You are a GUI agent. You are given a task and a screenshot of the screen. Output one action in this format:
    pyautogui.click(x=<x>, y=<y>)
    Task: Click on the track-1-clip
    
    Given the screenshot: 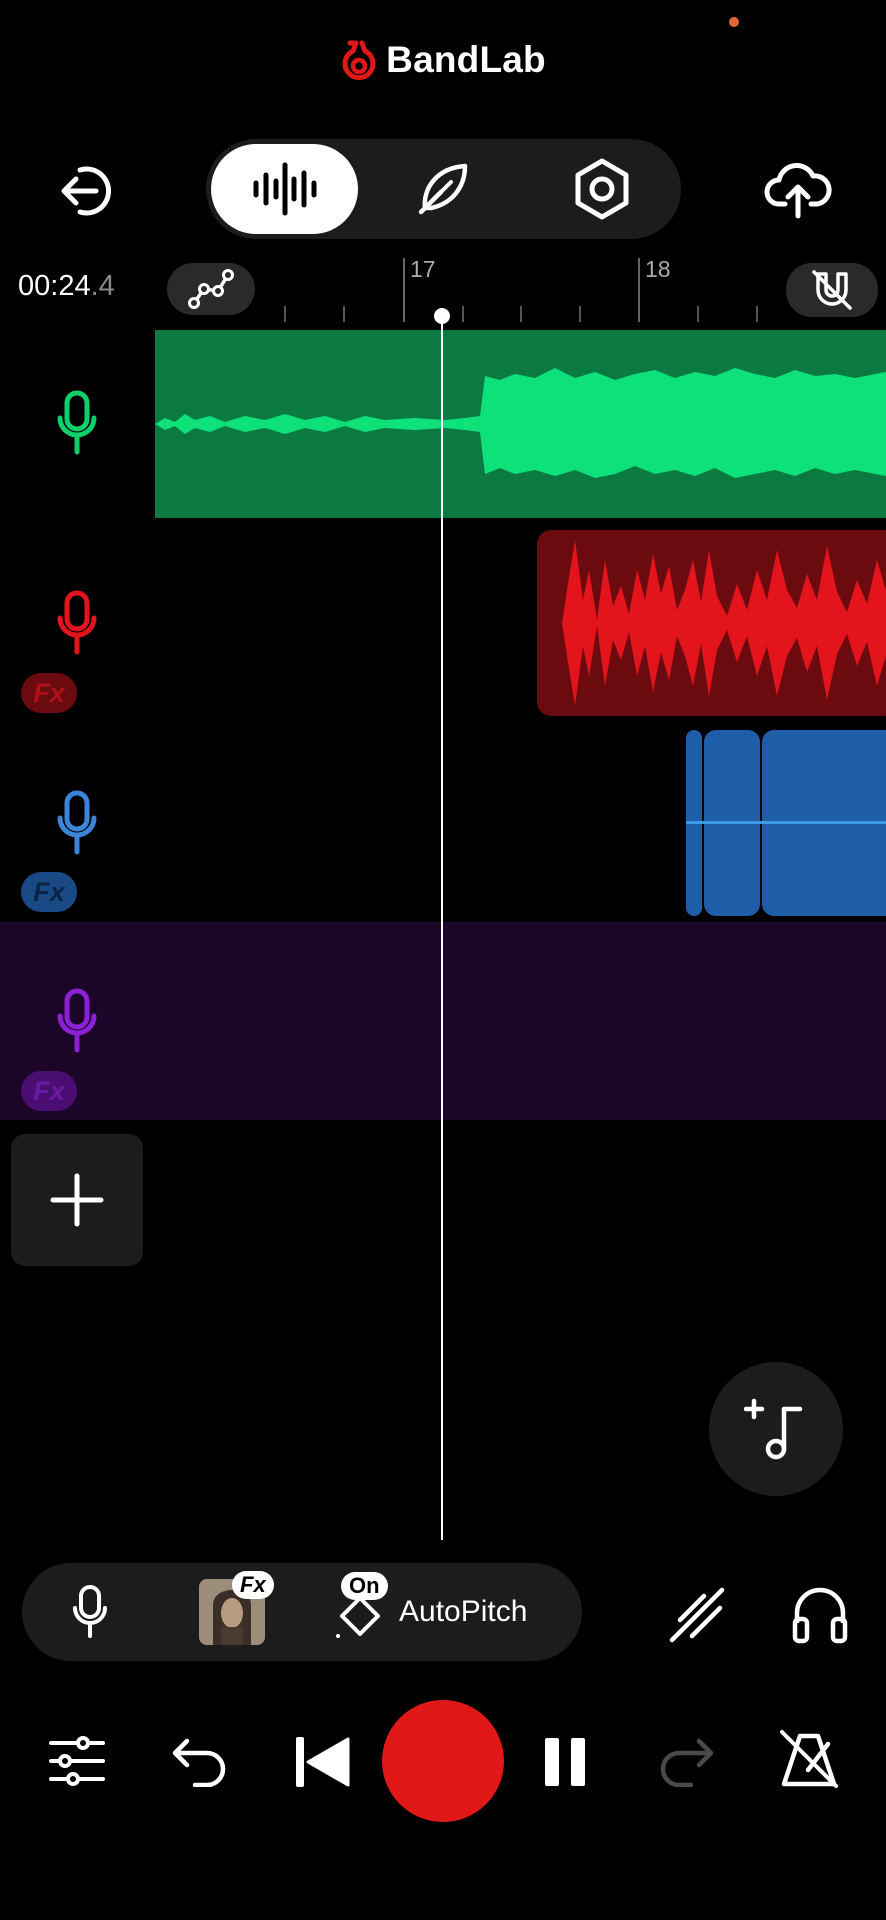 What is the action you would take?
    pyautogui.click(x=520, y=424)
    